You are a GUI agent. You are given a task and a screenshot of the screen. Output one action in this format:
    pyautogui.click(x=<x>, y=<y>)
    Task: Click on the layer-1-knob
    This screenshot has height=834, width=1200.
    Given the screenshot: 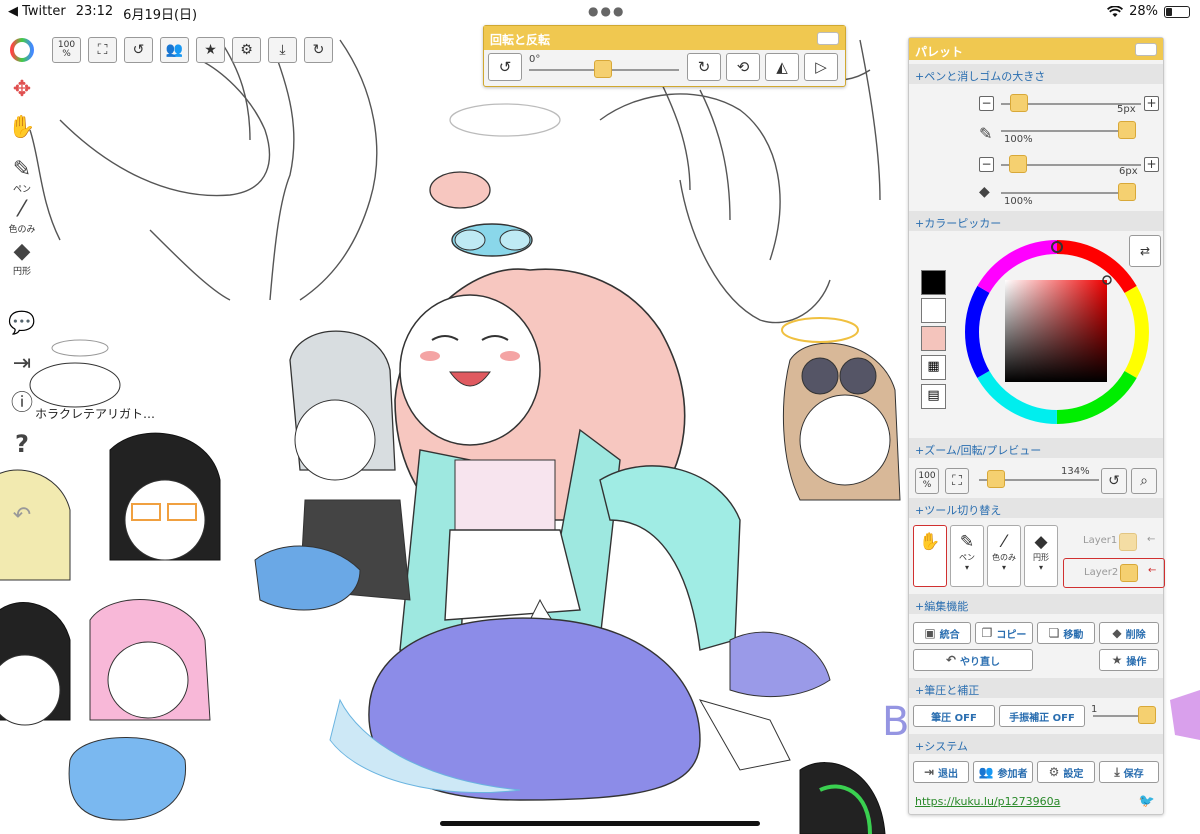 What is the action you would take?
    pyautogui.click(x=1128, y=542)
    